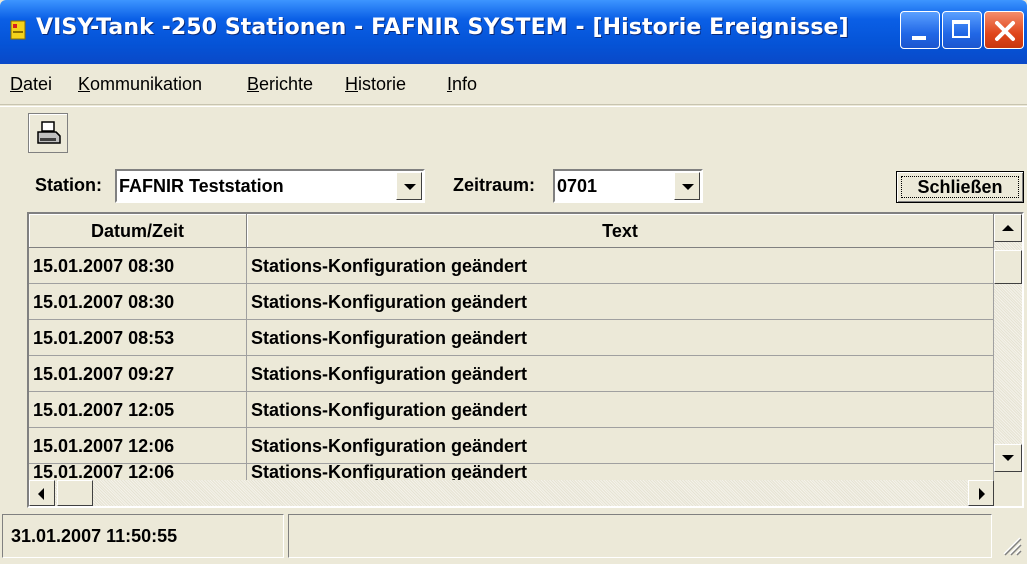  I want to click on scrollbar-corner, so click(1008, 493).